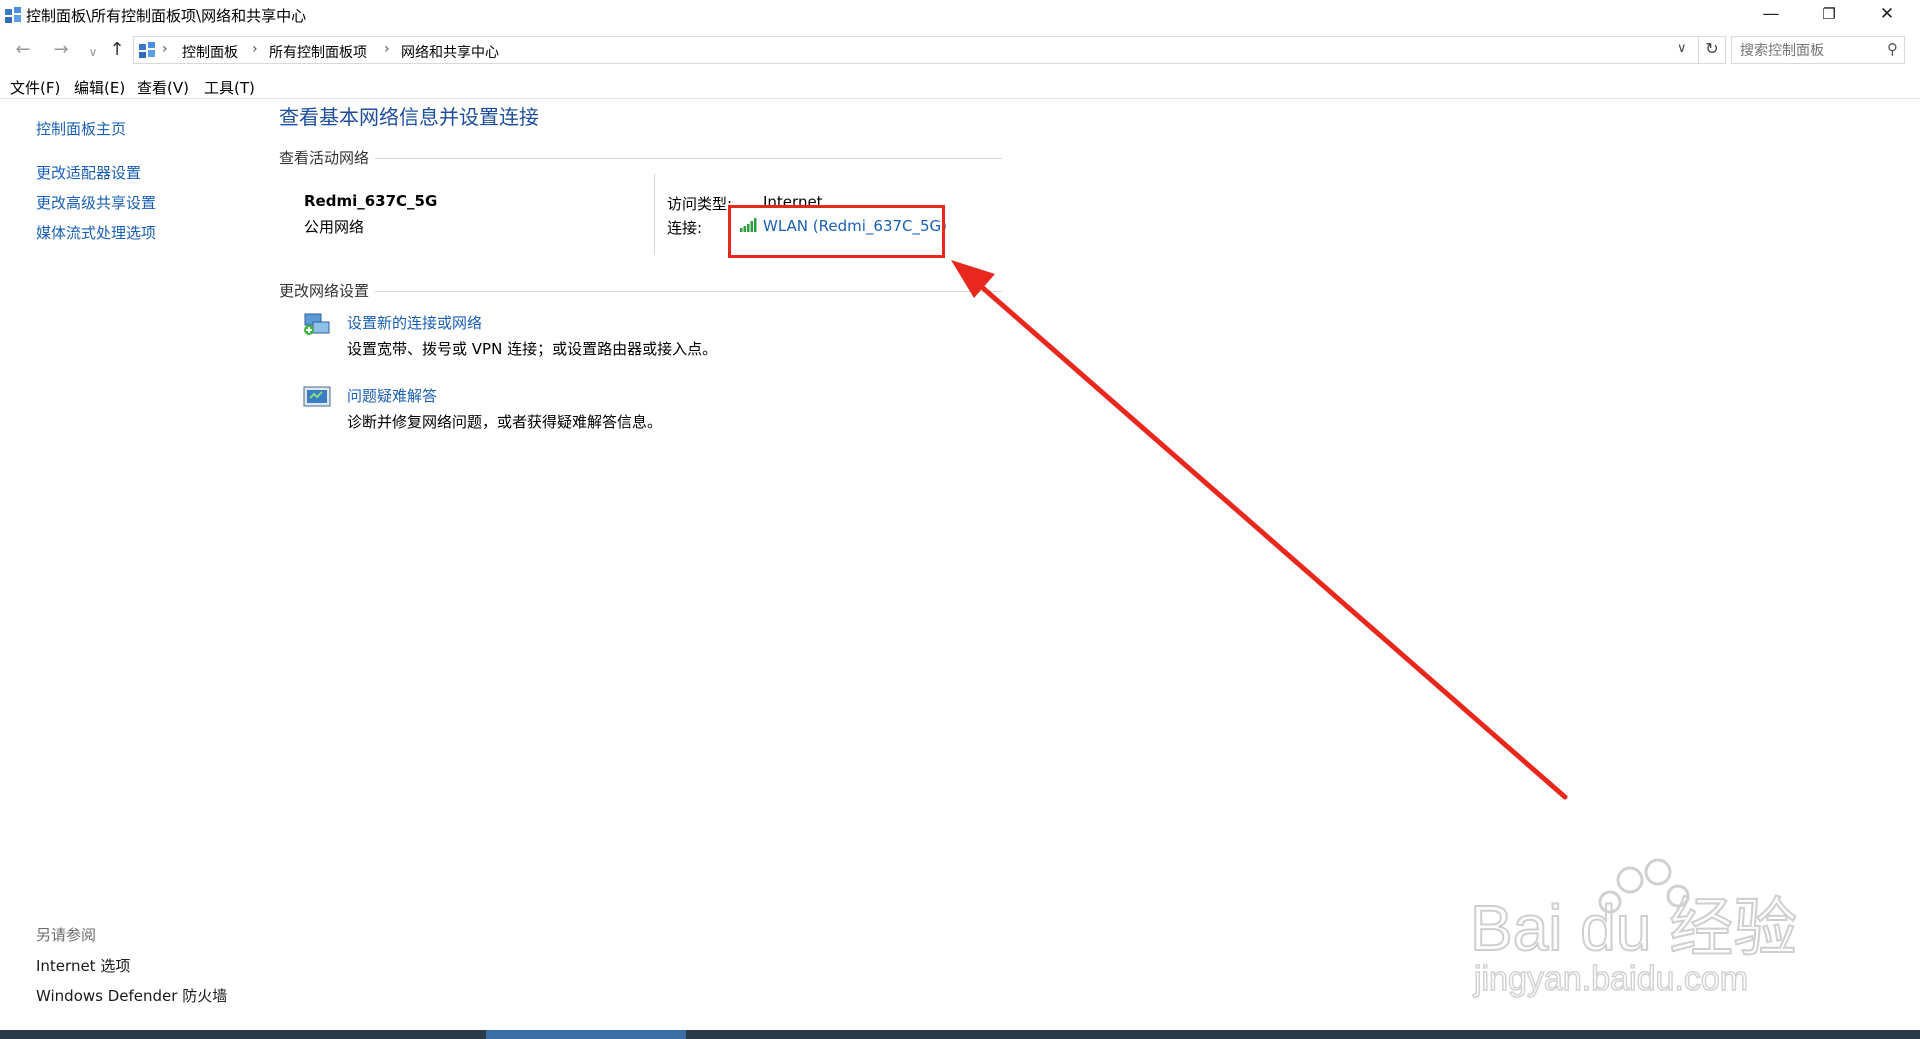 The image size is (1920, 1039). Describe the element at coordinates (317, 396) in the screenshot. I see `troubleshoot-icon` at that location.